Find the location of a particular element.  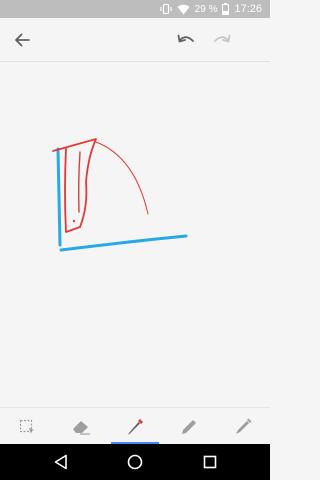

eraser-icon is located at coordinates (81, 427).